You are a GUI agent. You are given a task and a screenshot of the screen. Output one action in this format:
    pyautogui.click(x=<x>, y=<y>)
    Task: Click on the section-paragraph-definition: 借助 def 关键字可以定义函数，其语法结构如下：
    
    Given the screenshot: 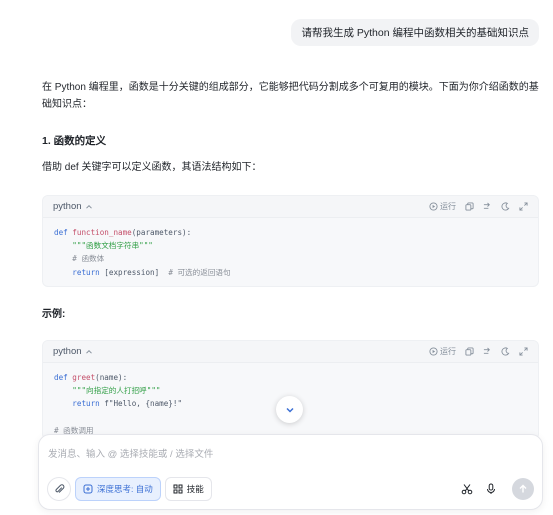 What is the action you would take?
    pyautogui.click(x=152, y=167)
    